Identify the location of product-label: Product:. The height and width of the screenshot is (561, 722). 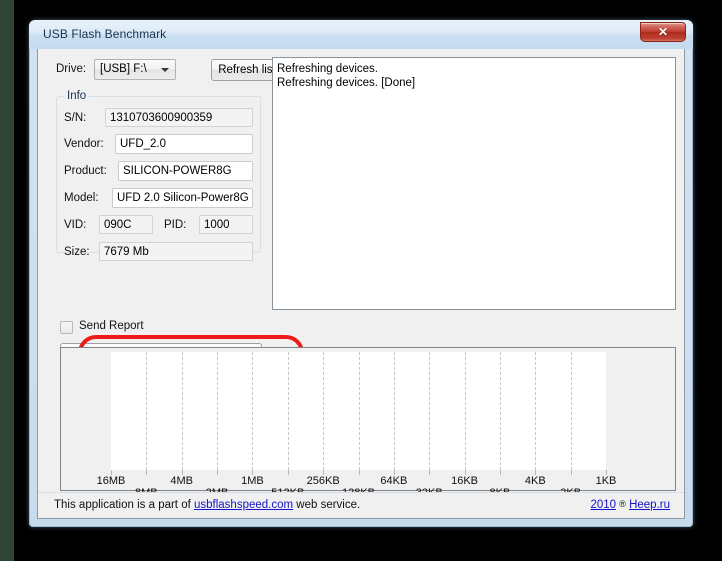
(85, 171).